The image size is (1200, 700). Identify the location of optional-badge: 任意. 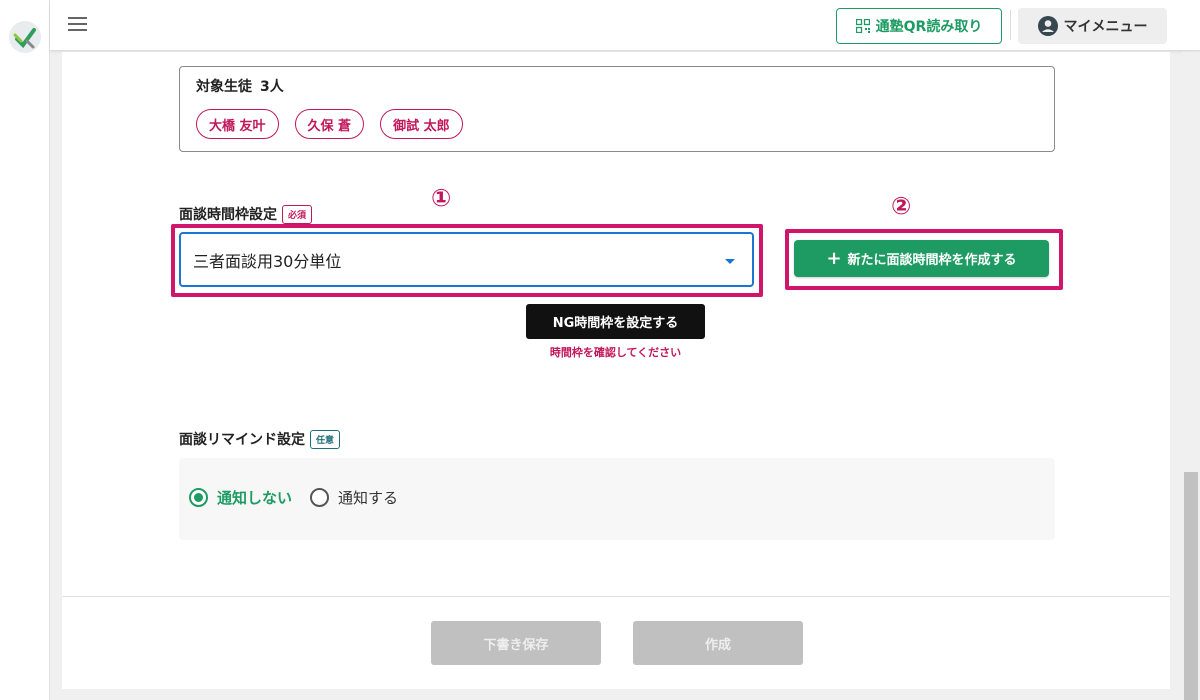
(325, 439).